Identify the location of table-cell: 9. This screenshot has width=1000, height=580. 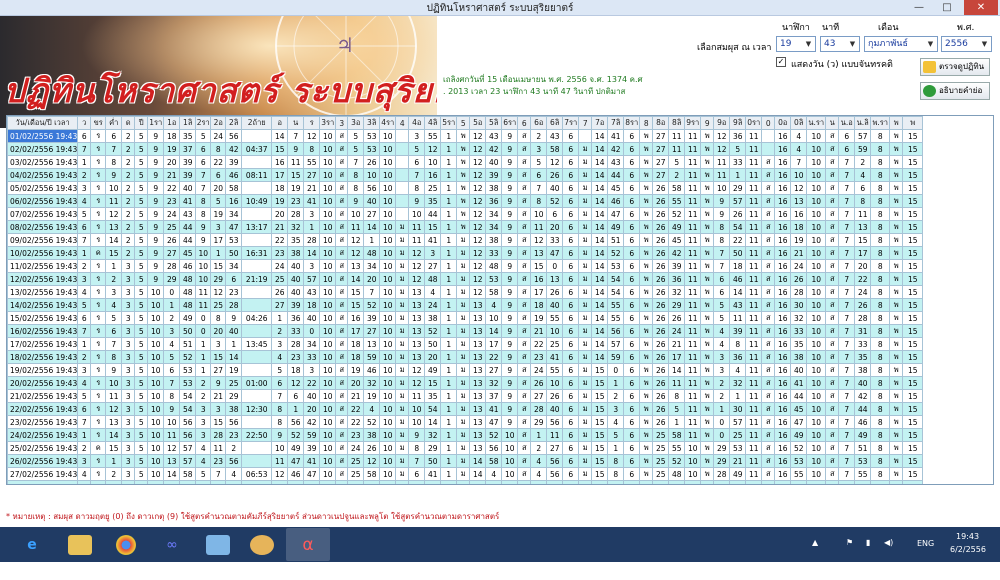
(510, 370).